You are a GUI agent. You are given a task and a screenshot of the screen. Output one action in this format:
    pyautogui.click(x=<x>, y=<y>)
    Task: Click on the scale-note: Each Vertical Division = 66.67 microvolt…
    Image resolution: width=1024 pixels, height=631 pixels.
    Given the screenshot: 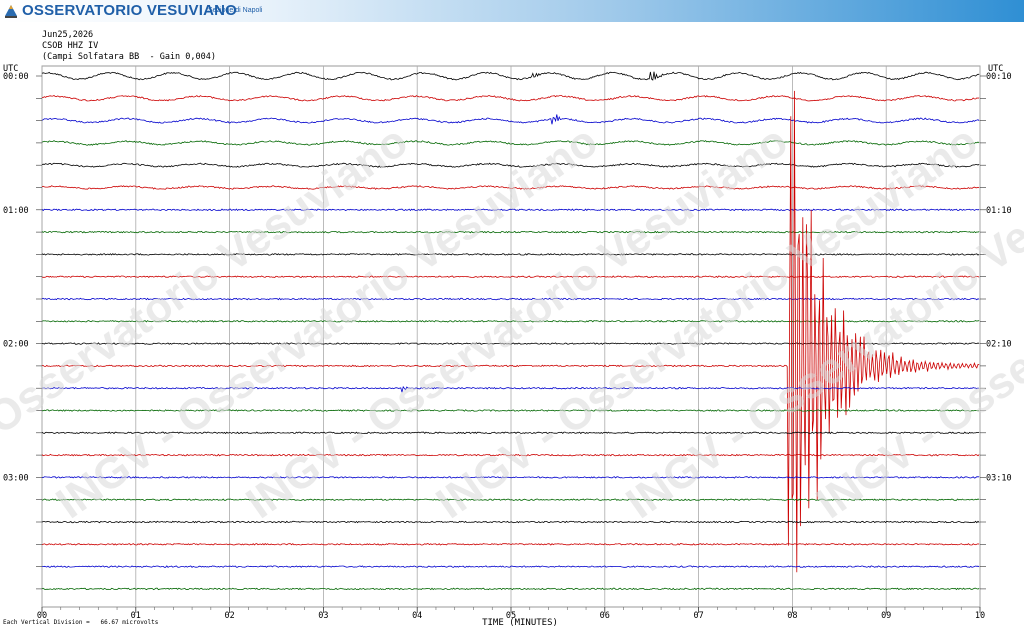 What is the action you would take?
    pyautogui.click(x=81, y=622)
    